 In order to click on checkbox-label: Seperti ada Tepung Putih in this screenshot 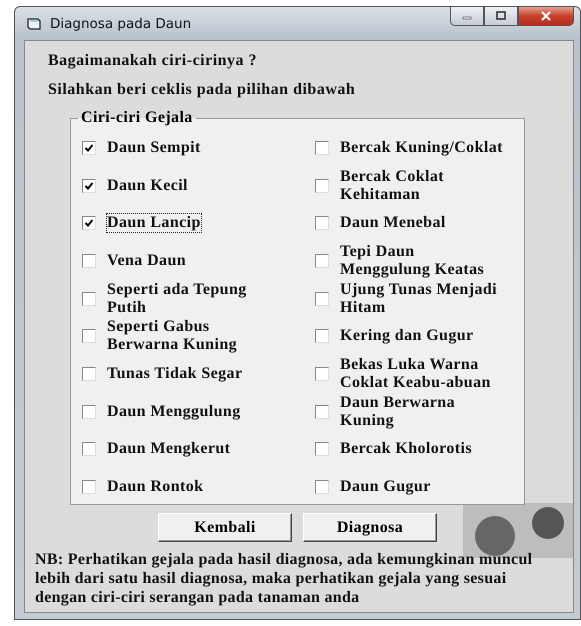, I will do `click(189, 299)`.